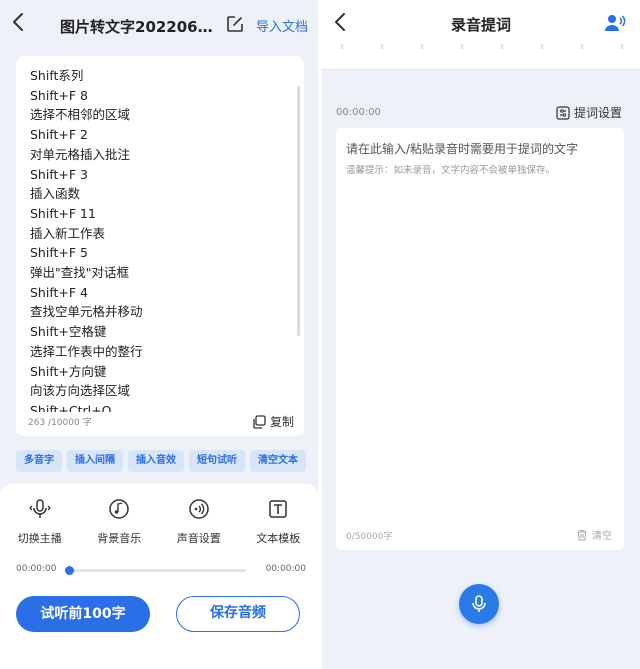 The image size is (640, 669). What do you see at coordinates (68, 233) in the screenshot?
I see `text-line: 插入新工作表` at bounding box center [68, 233].